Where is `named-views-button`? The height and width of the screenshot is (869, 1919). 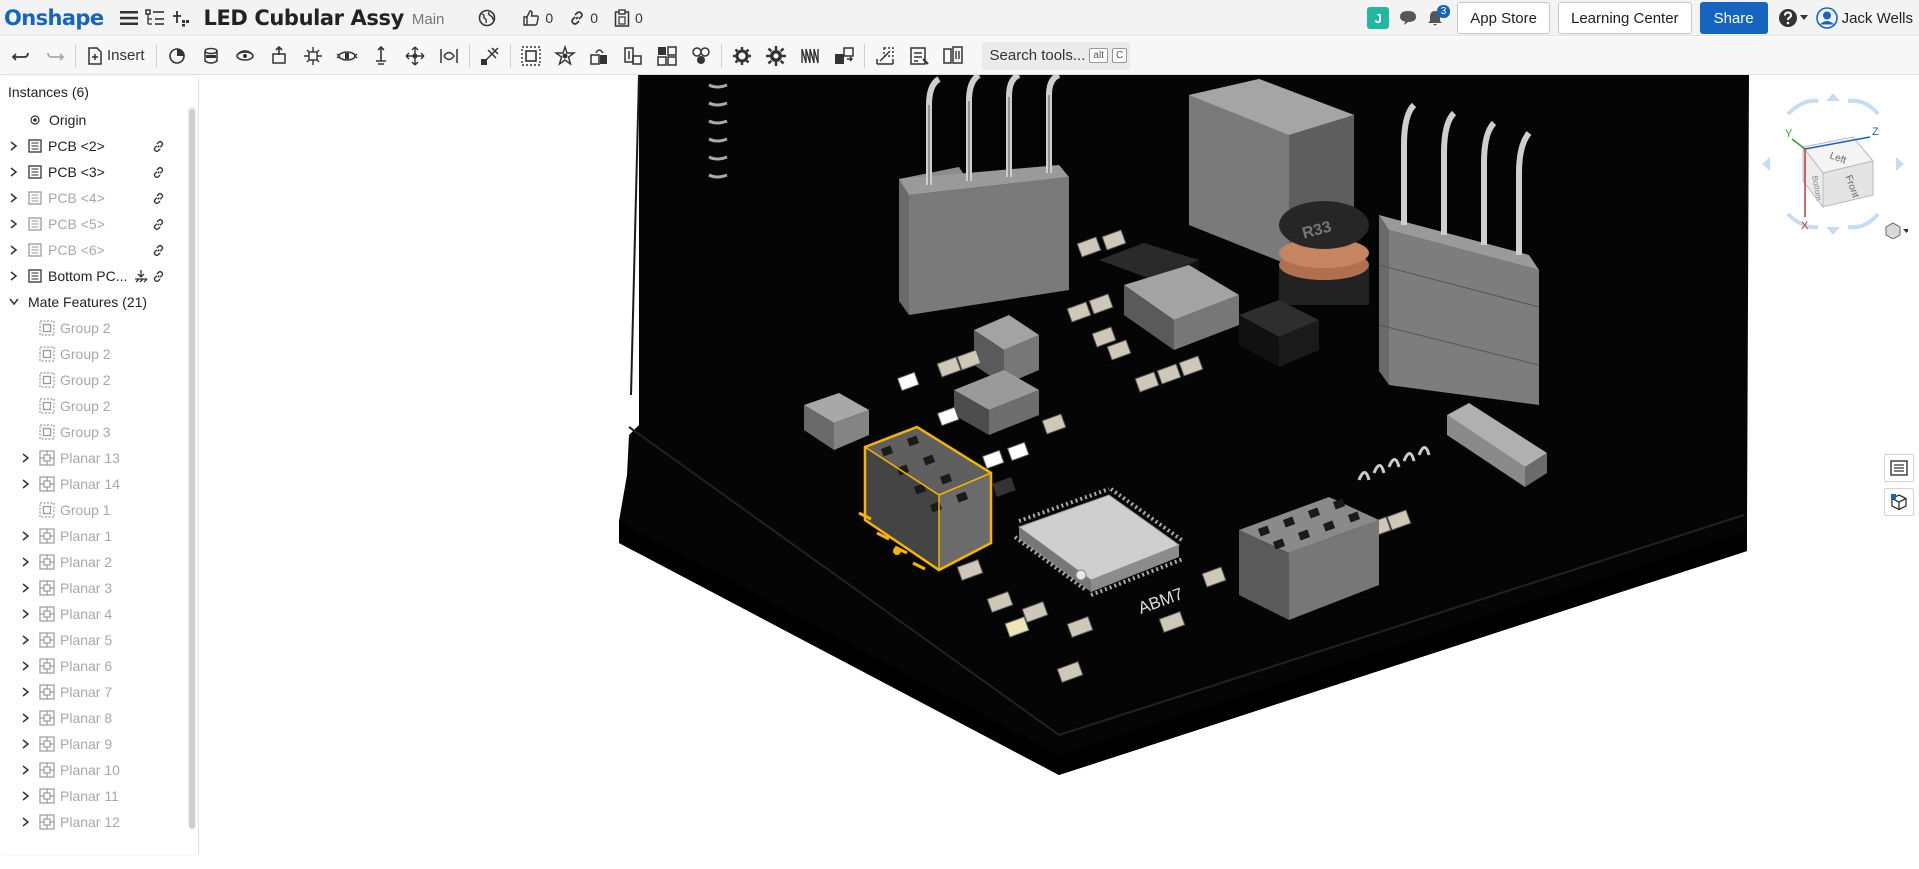 named-views-button is located at coordinates (953, 56).